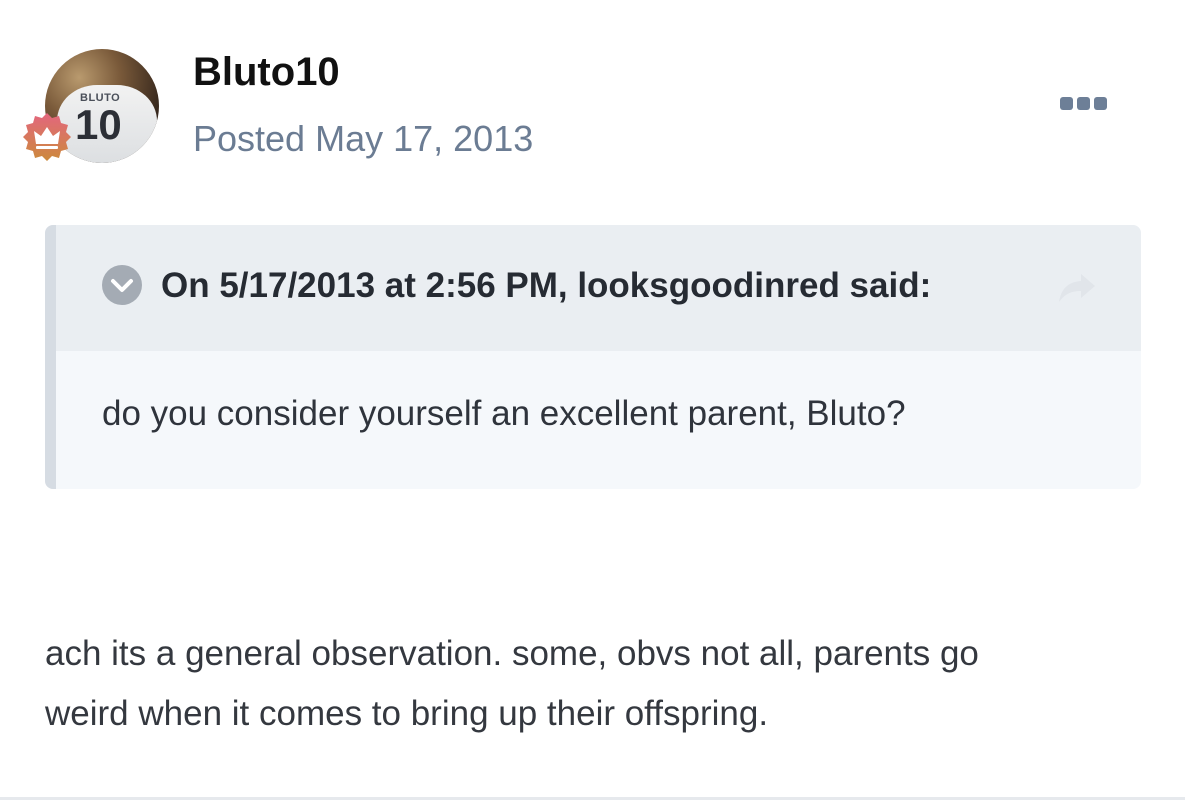  What do you see at coordinates (266, 72) in the screenshot?
I see `author-name: Bluto10` at bounding box center [266, 72].